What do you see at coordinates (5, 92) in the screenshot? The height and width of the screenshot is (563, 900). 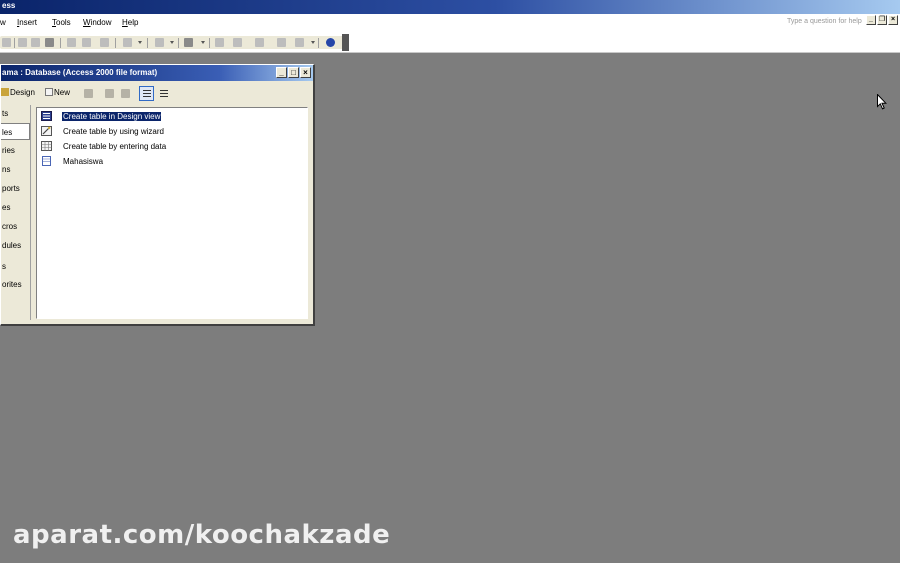 I see `design-icon` at bounding box center [5, 92].